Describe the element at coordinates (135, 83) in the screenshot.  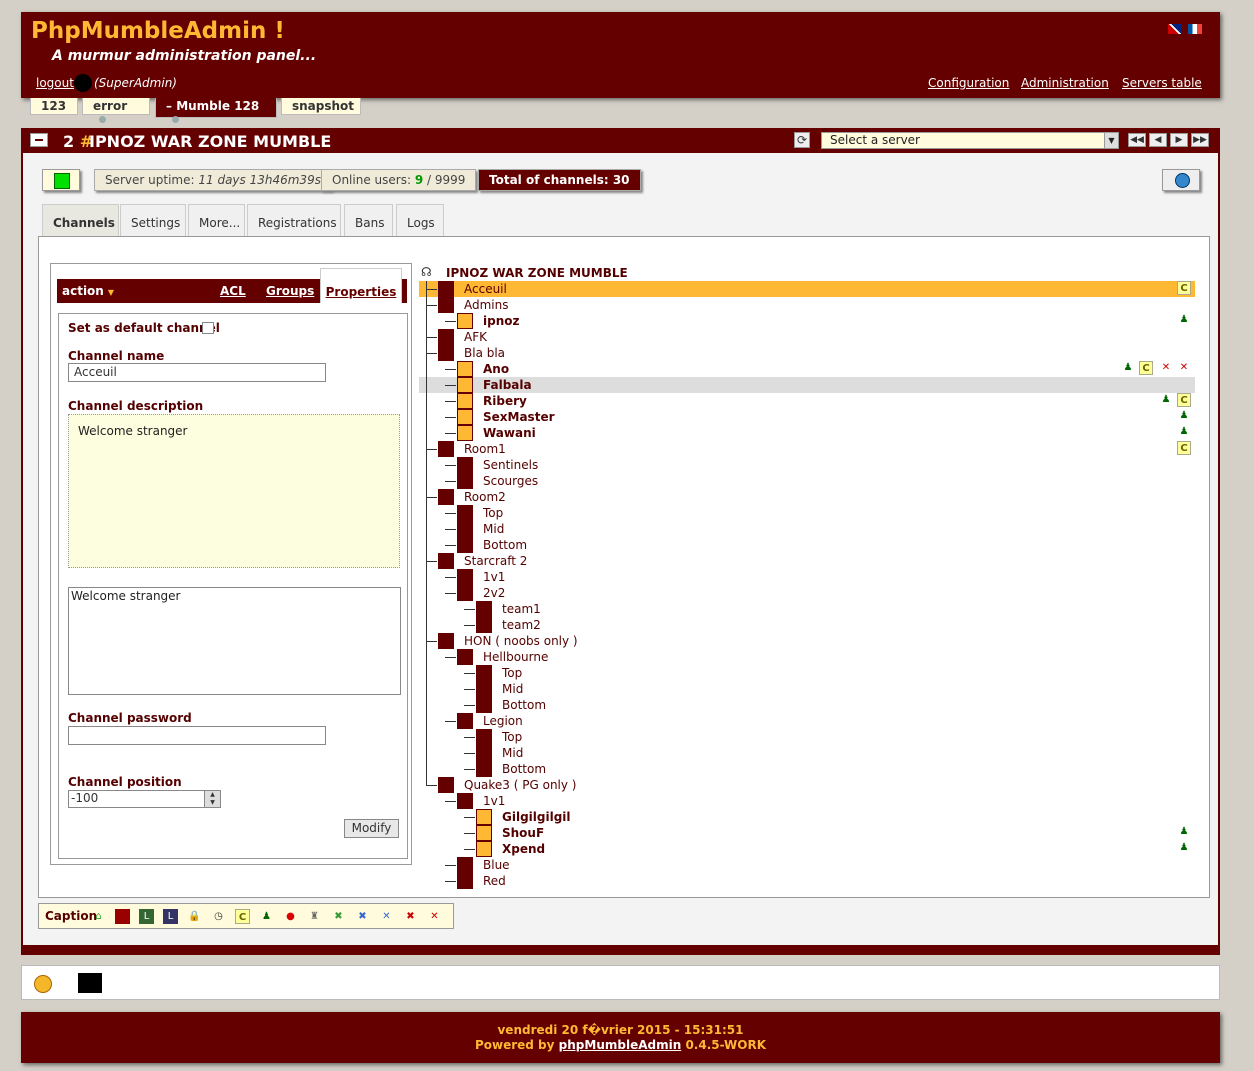
I see `user-role: (SuperAdmin)` at that location.